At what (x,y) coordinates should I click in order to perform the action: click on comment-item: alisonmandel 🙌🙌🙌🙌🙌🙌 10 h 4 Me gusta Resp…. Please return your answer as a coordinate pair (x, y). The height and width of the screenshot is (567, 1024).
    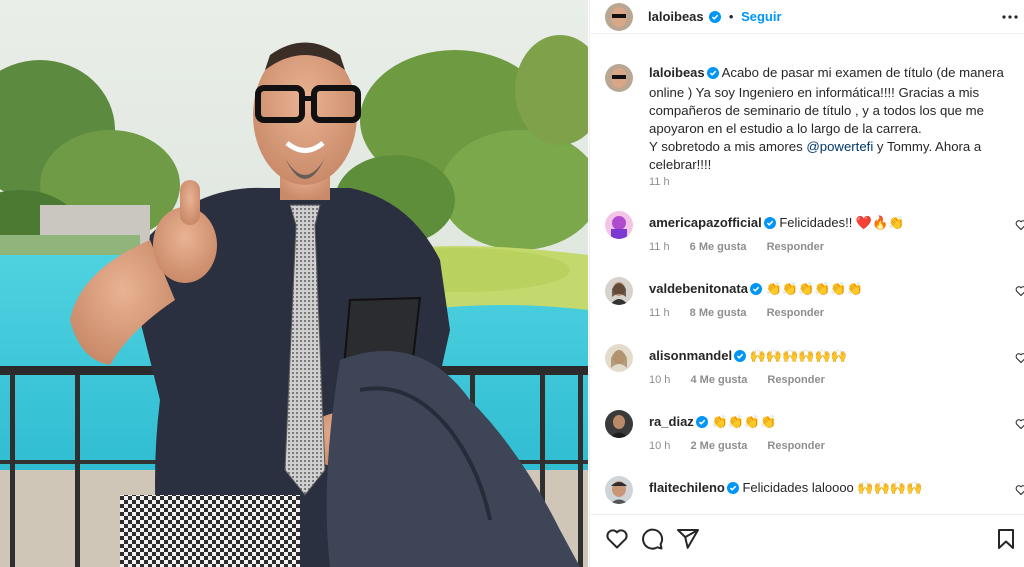
    Looking at the image, I should click on (814, 374).